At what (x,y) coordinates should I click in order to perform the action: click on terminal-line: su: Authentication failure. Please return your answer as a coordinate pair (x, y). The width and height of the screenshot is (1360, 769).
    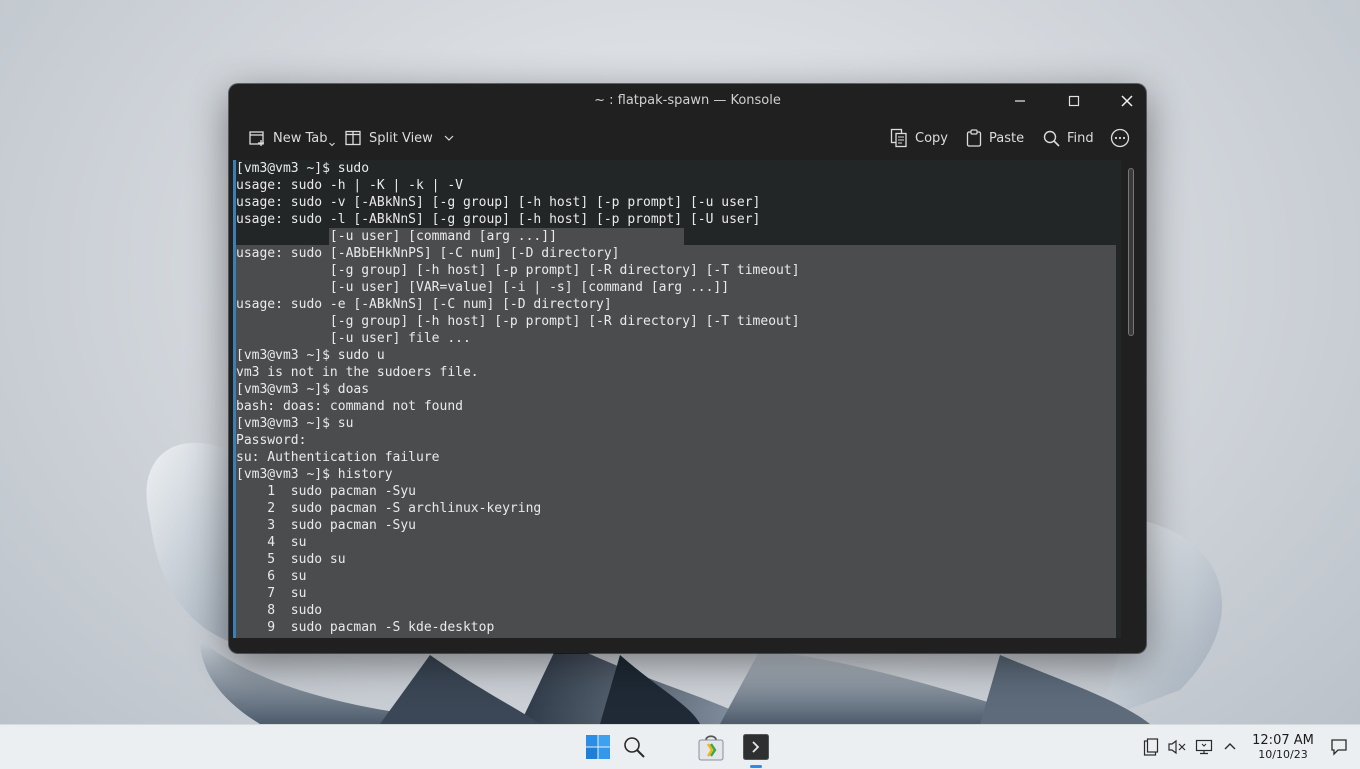
    Looking at the image, I should click on (338, 457).